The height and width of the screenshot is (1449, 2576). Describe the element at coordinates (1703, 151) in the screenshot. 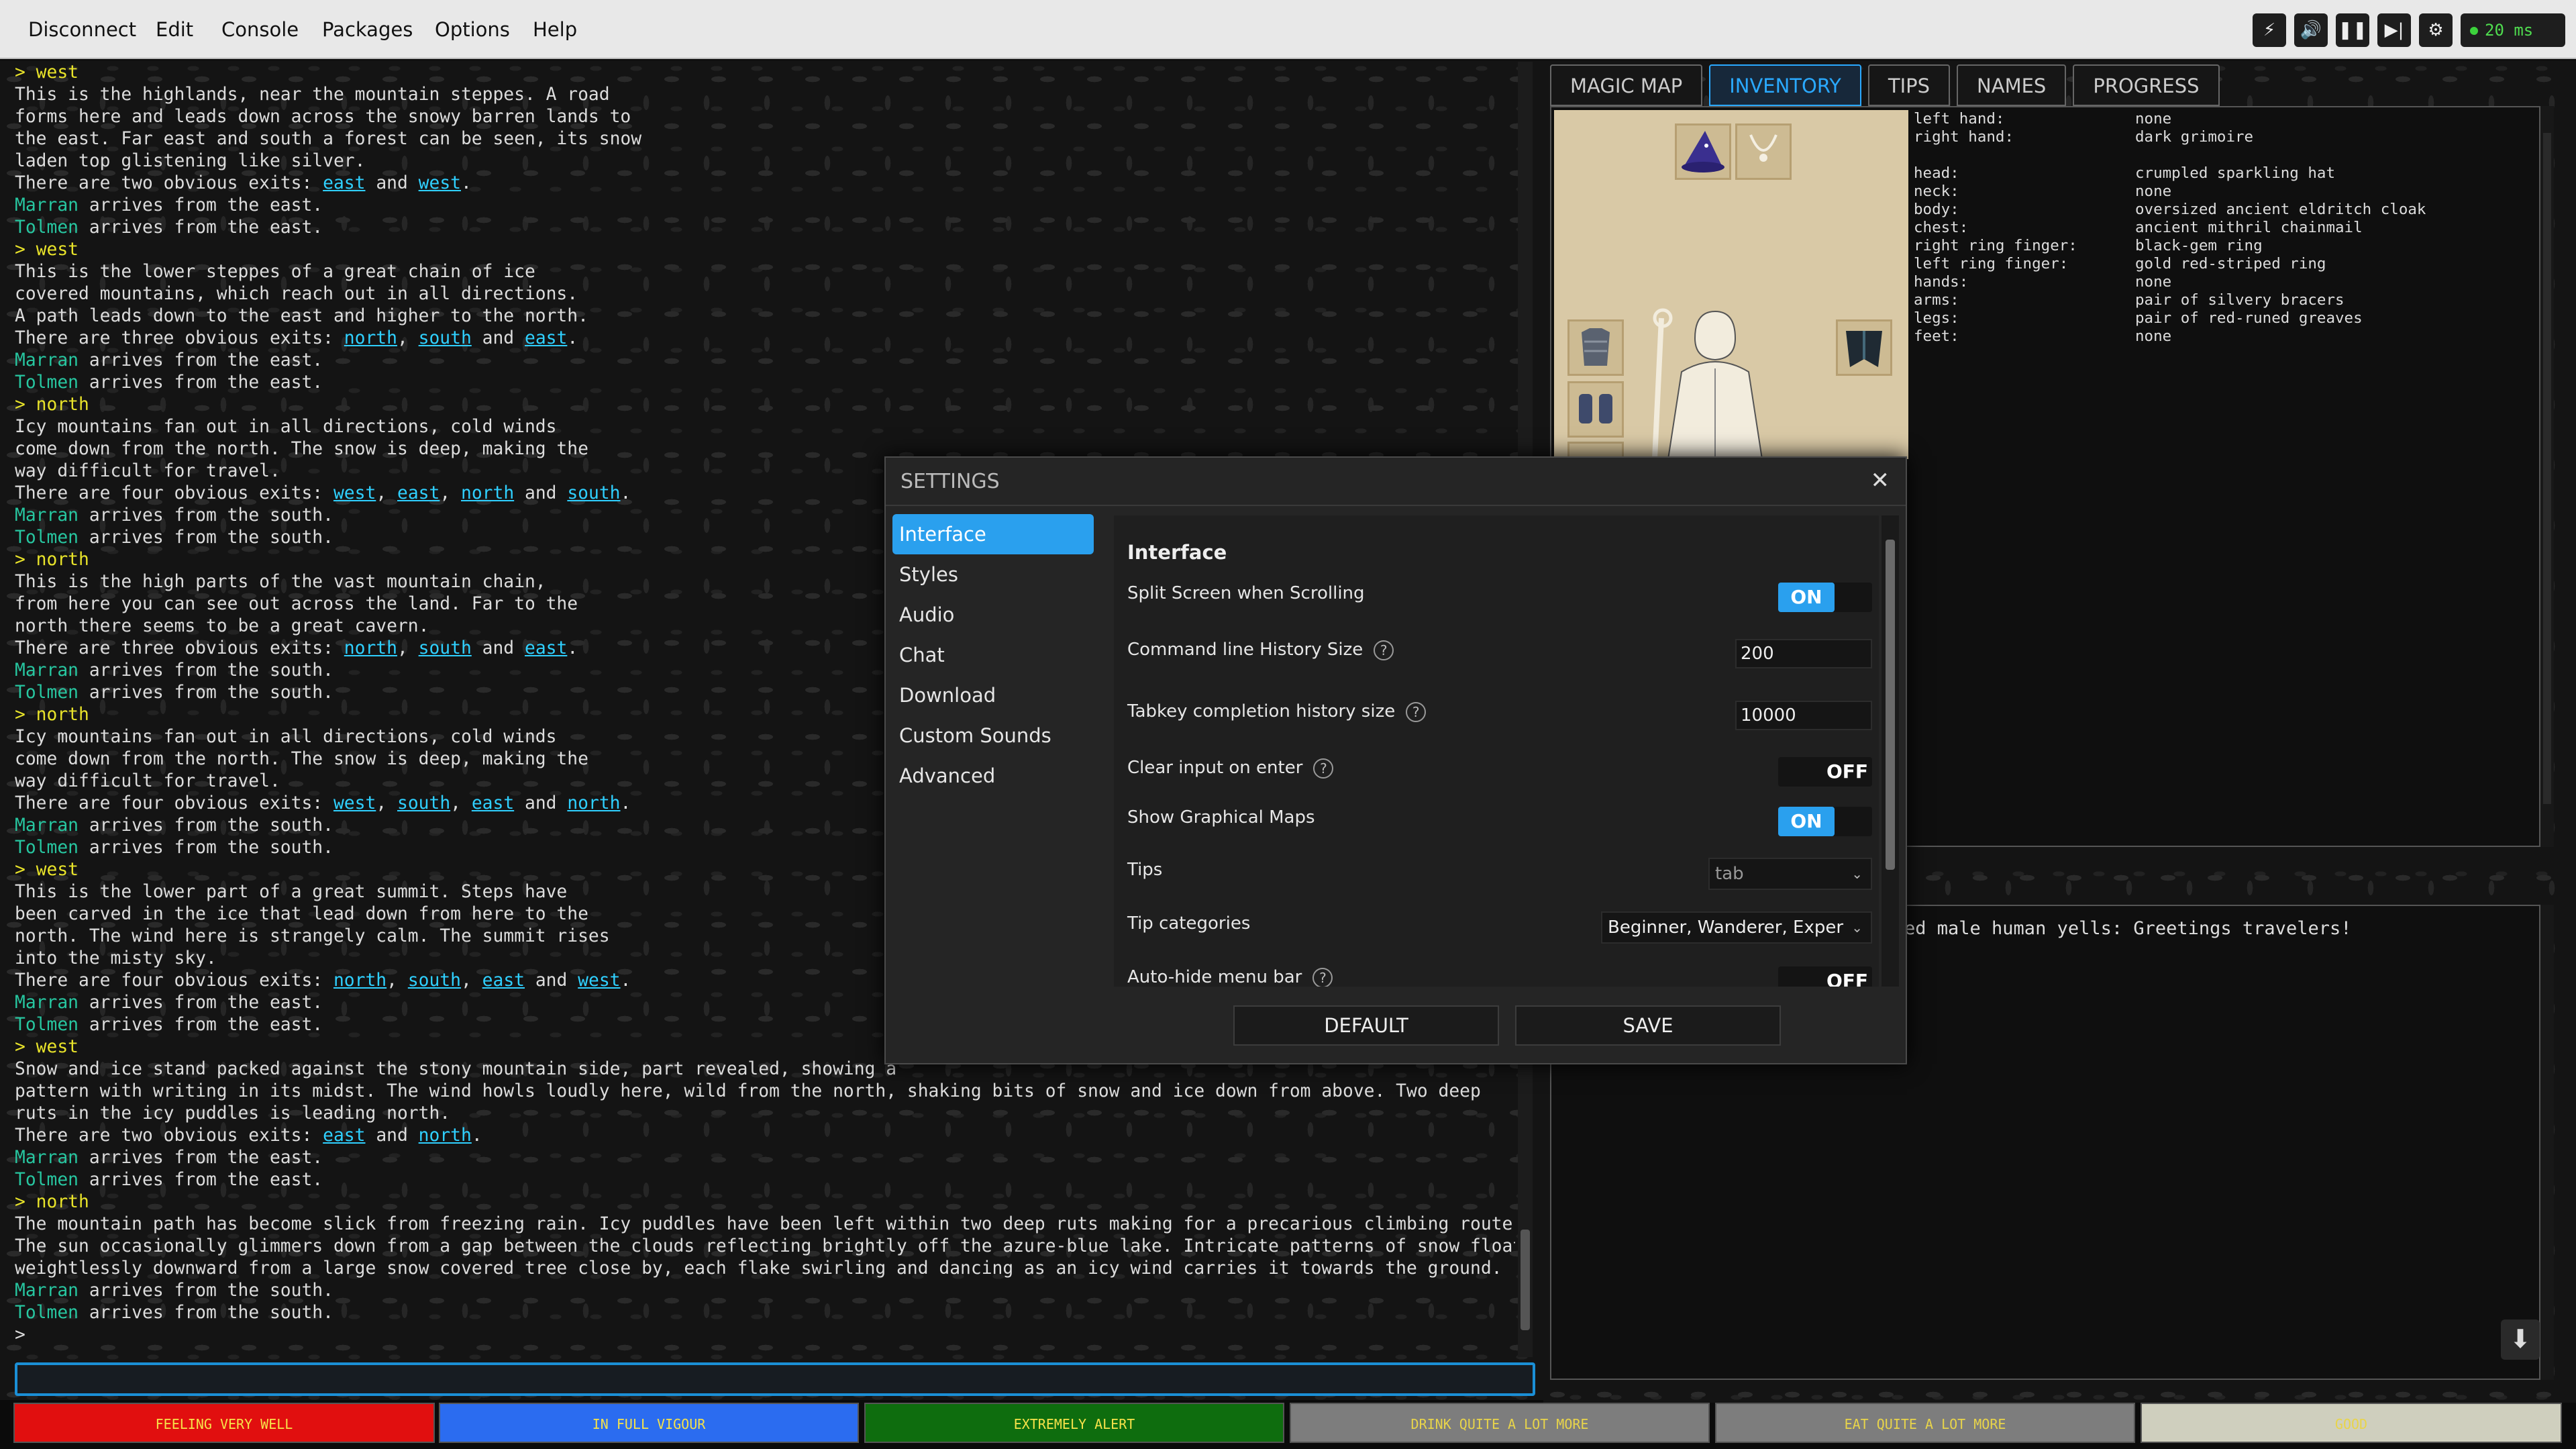

I see `head-slot` at that location.